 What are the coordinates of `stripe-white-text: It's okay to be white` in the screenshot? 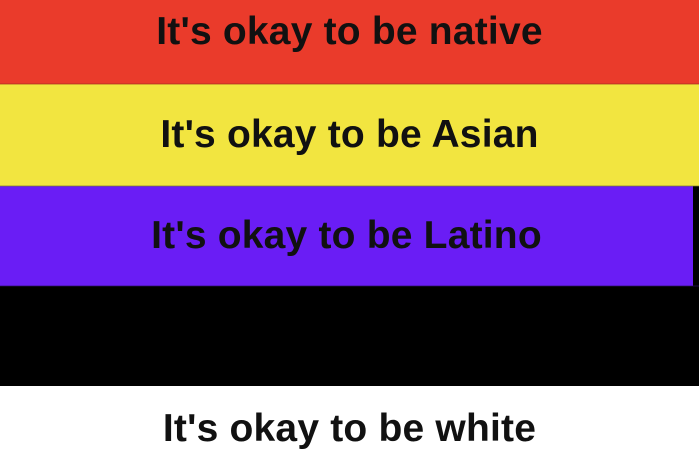 It's located at (349, 428).